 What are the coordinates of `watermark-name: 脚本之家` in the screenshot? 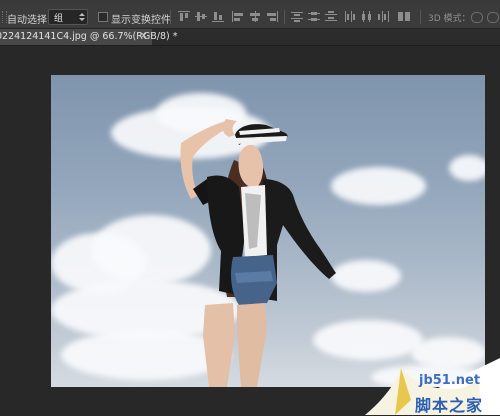 It's located at (449, 405).